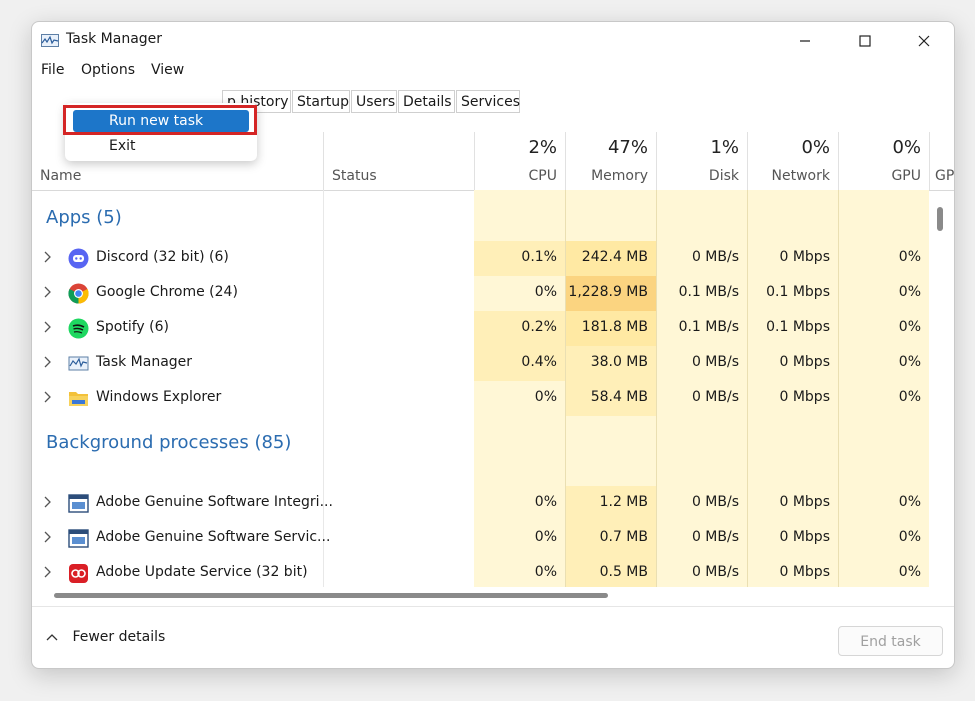 The image size is (975, 701). Describe the element at coordinates (84, 217) in the screenshot. I see `group-apps-title: Apps (5)` at that location.